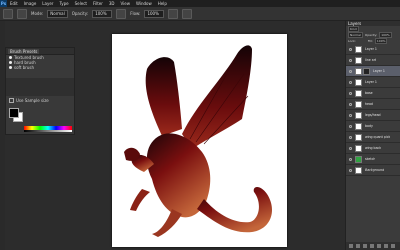 This screenshot has height=250, width=400. I want to click on layer-row: base, so click(373, 93).